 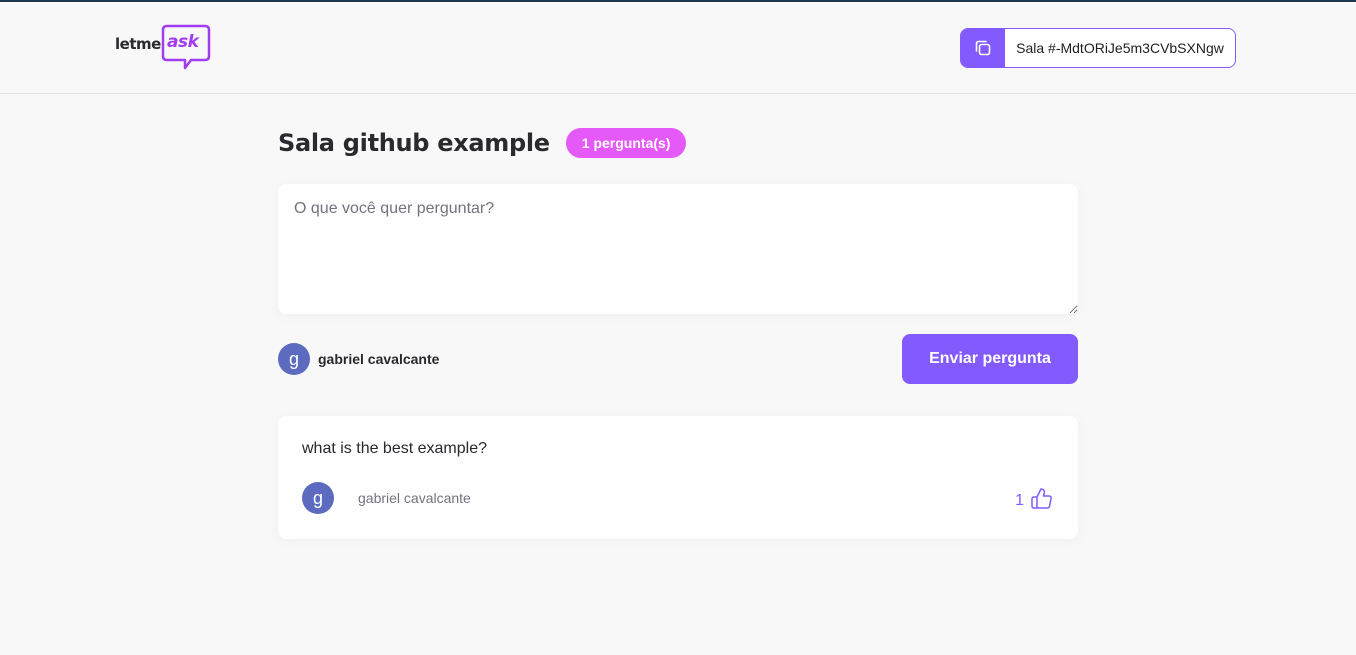 I want to click on copy-icon, so click(x=983, y=48).